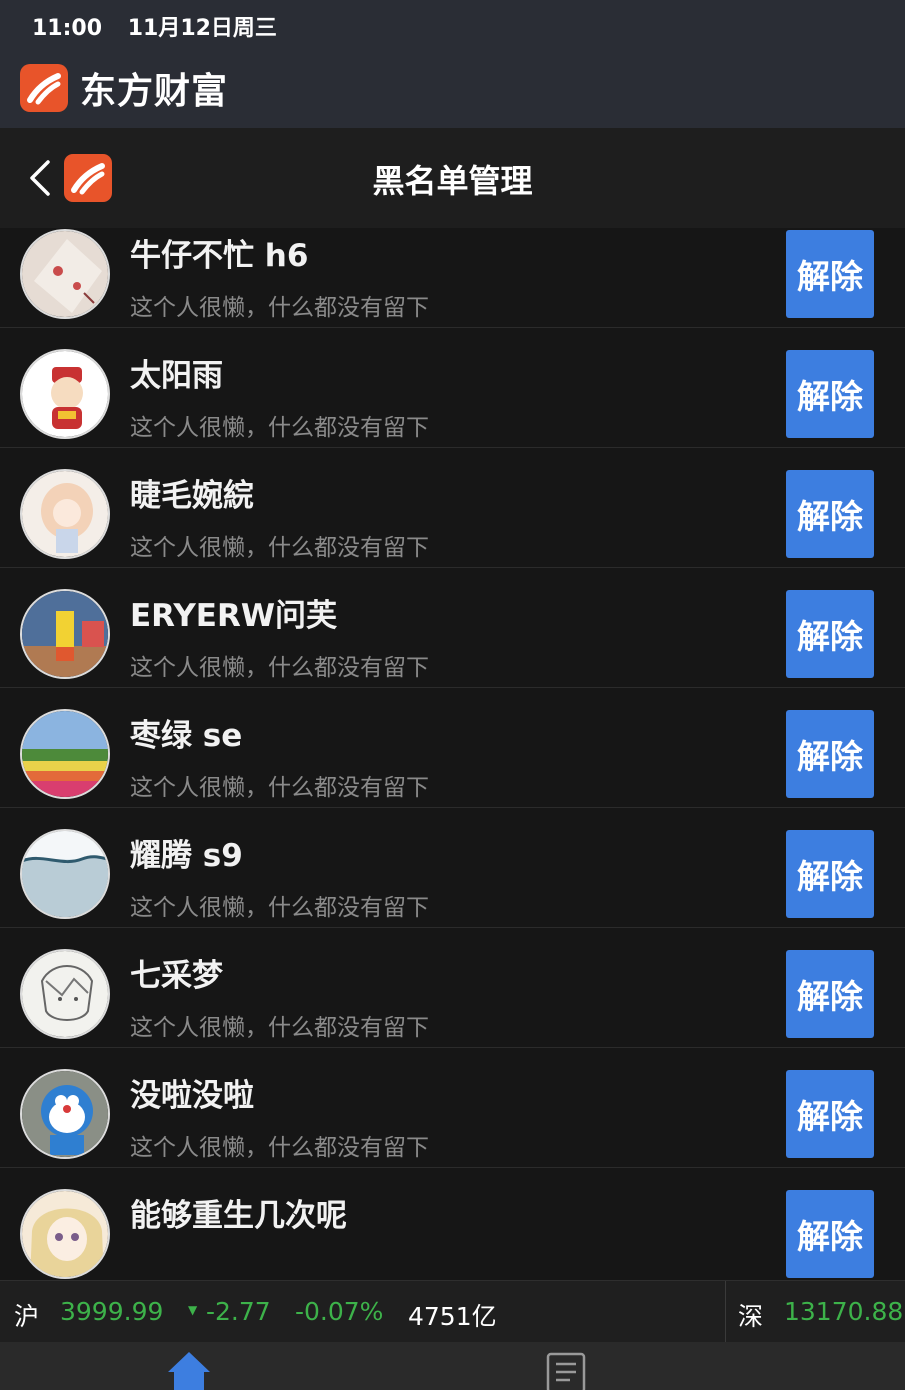 This screenshot has width=905, height=1390. What do you see at coordinates (452, 1108) in the screenshot?
I see `list-item: 没啦没啦 这个人很懒，什么都没有留下 解除` at bounding box center [452, 1108].